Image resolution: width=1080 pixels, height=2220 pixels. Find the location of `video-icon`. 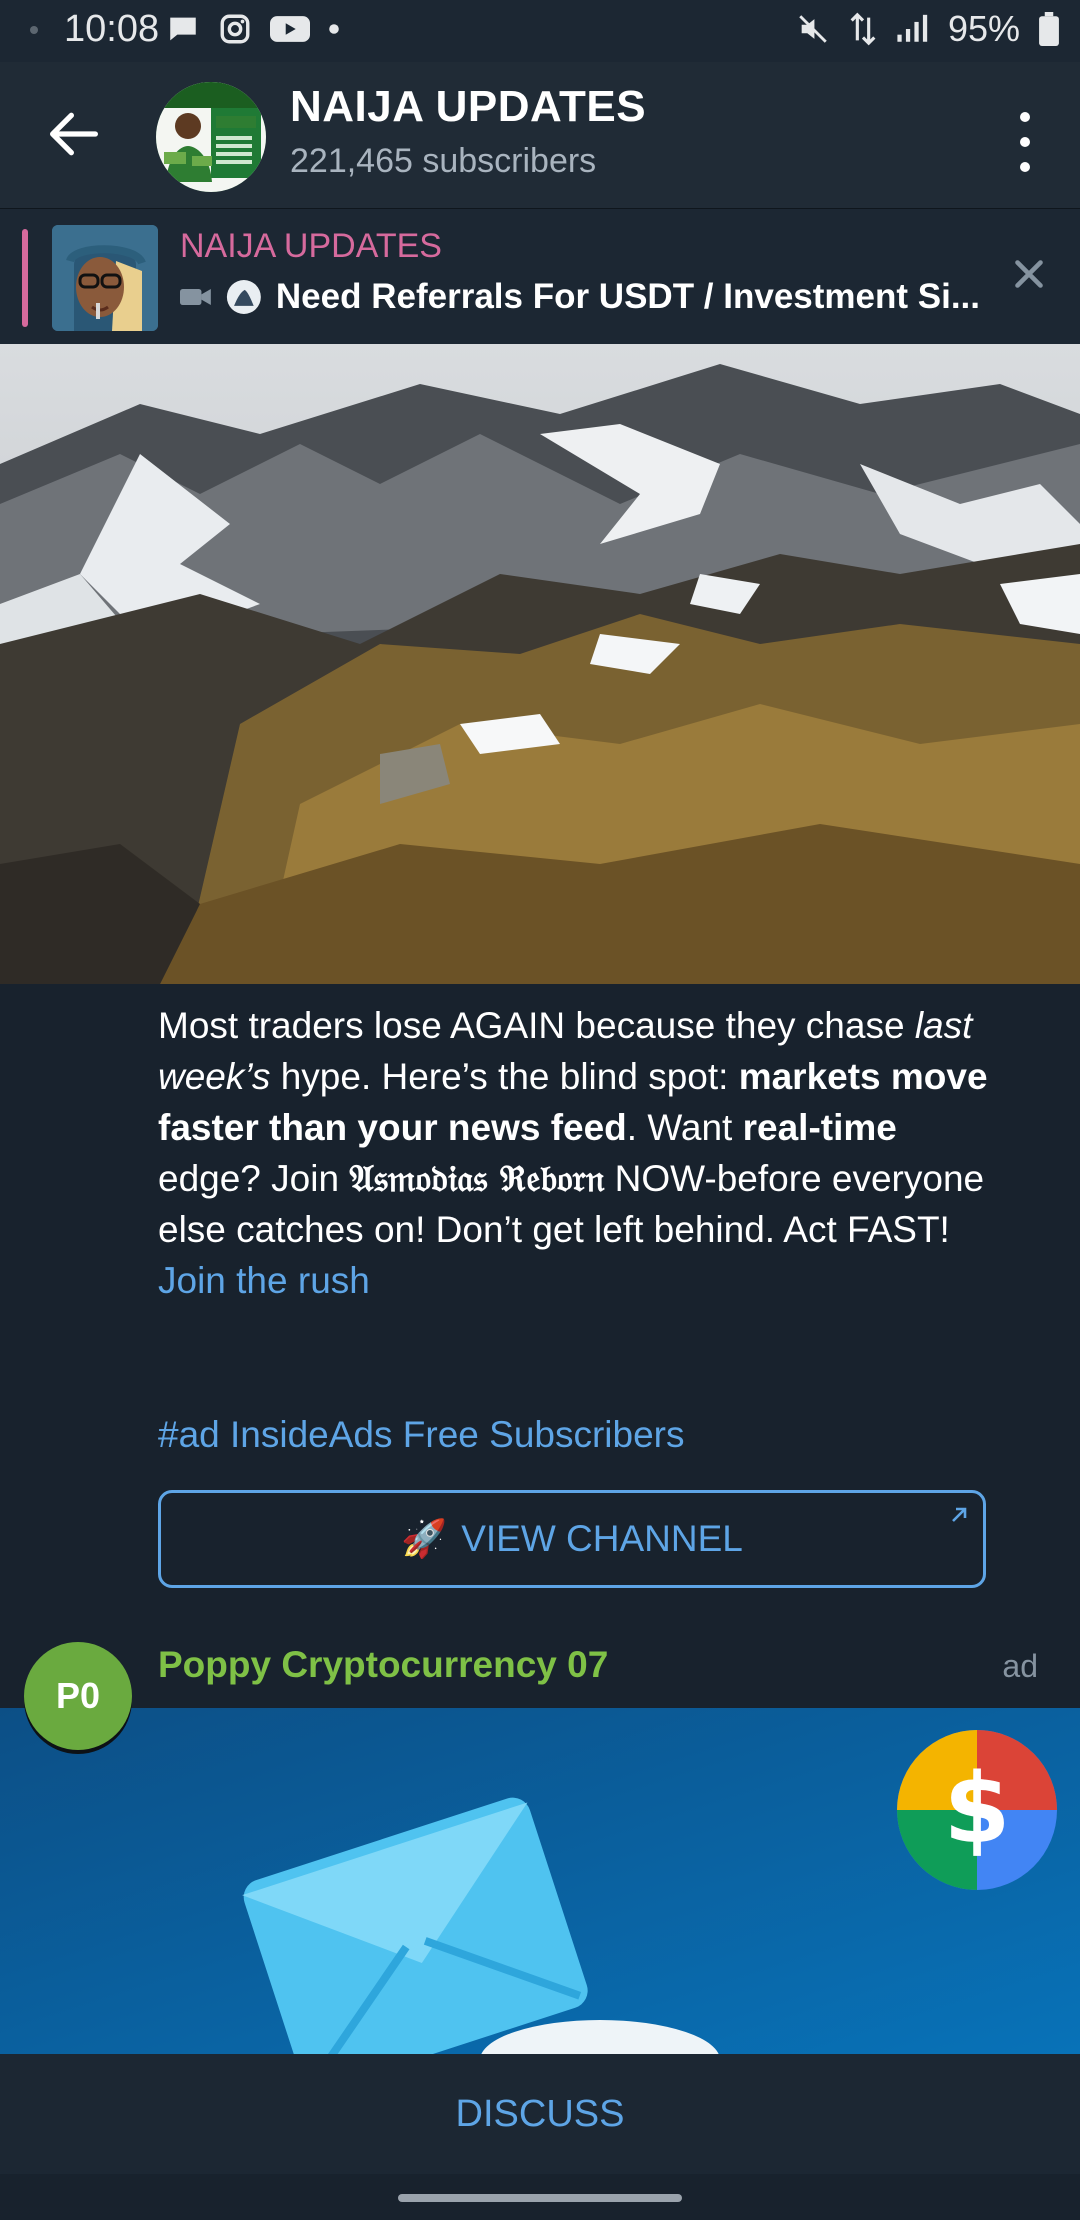

video-icon is located at coordinates (195, 297).